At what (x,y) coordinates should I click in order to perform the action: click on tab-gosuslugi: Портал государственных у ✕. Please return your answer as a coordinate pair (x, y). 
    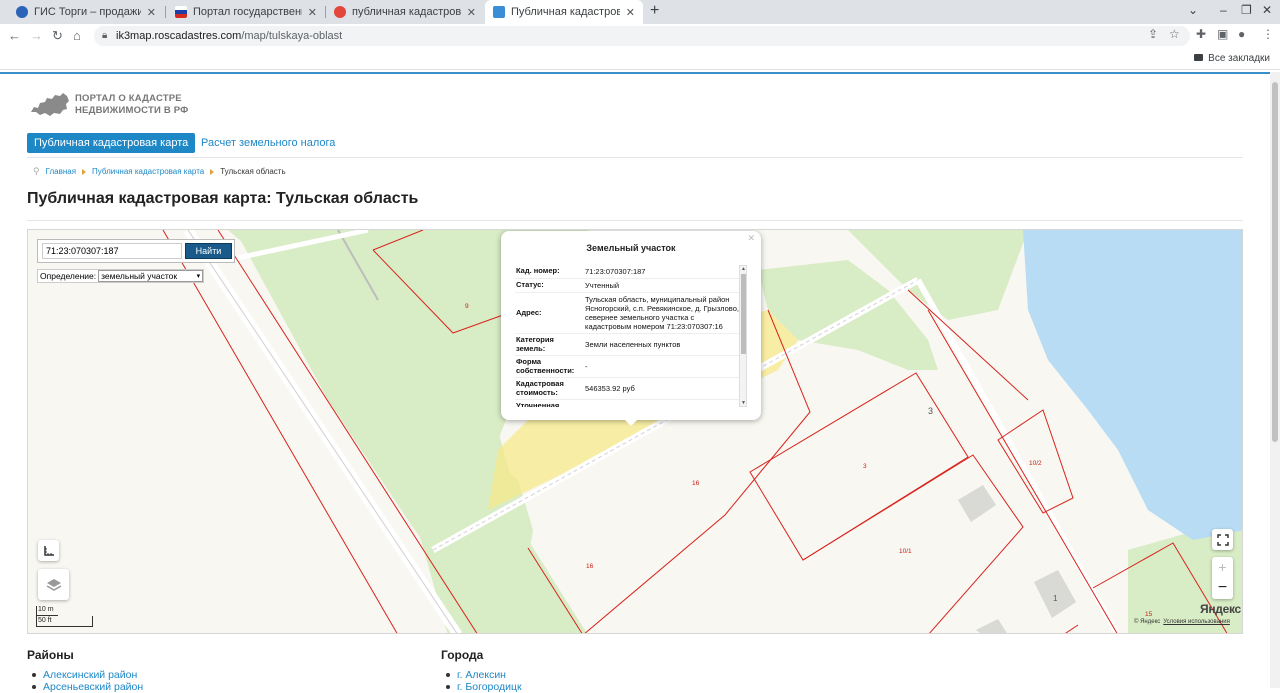
    Looking at the image, I should click on (246, 12).